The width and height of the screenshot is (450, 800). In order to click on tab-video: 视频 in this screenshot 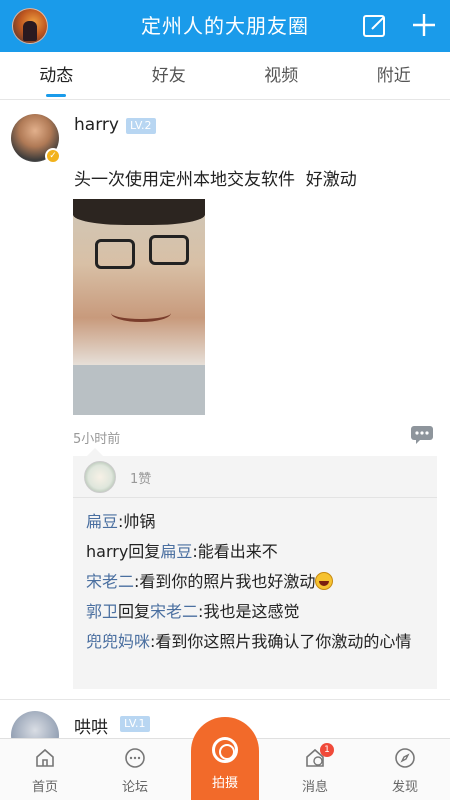, I will do `click(281, 75)`.